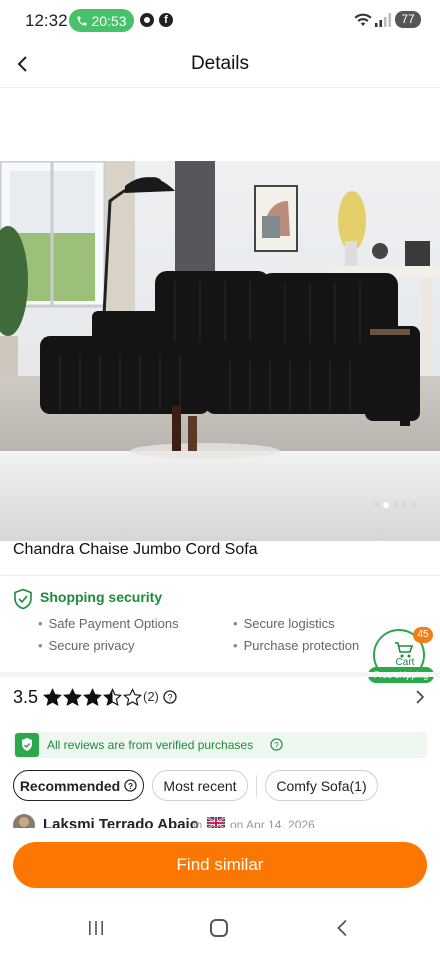  What do you see at coordinates (166, 20) in the screenshot?
I see `facebook-notification-icon: f` at bounding box center [166, 20].